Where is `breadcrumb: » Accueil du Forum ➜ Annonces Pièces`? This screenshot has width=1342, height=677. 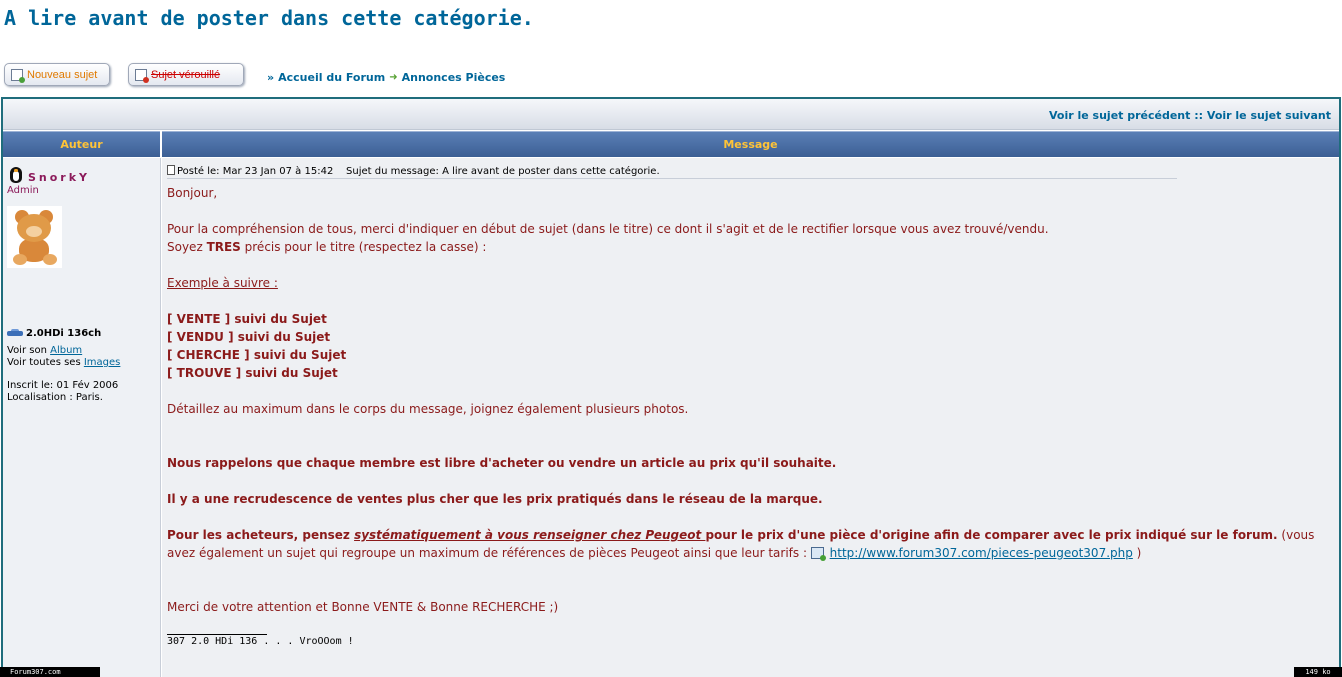
breadcrumb: » Accueil du Forum ➜ Annonces Pièces is located at coordinates (386, 77).